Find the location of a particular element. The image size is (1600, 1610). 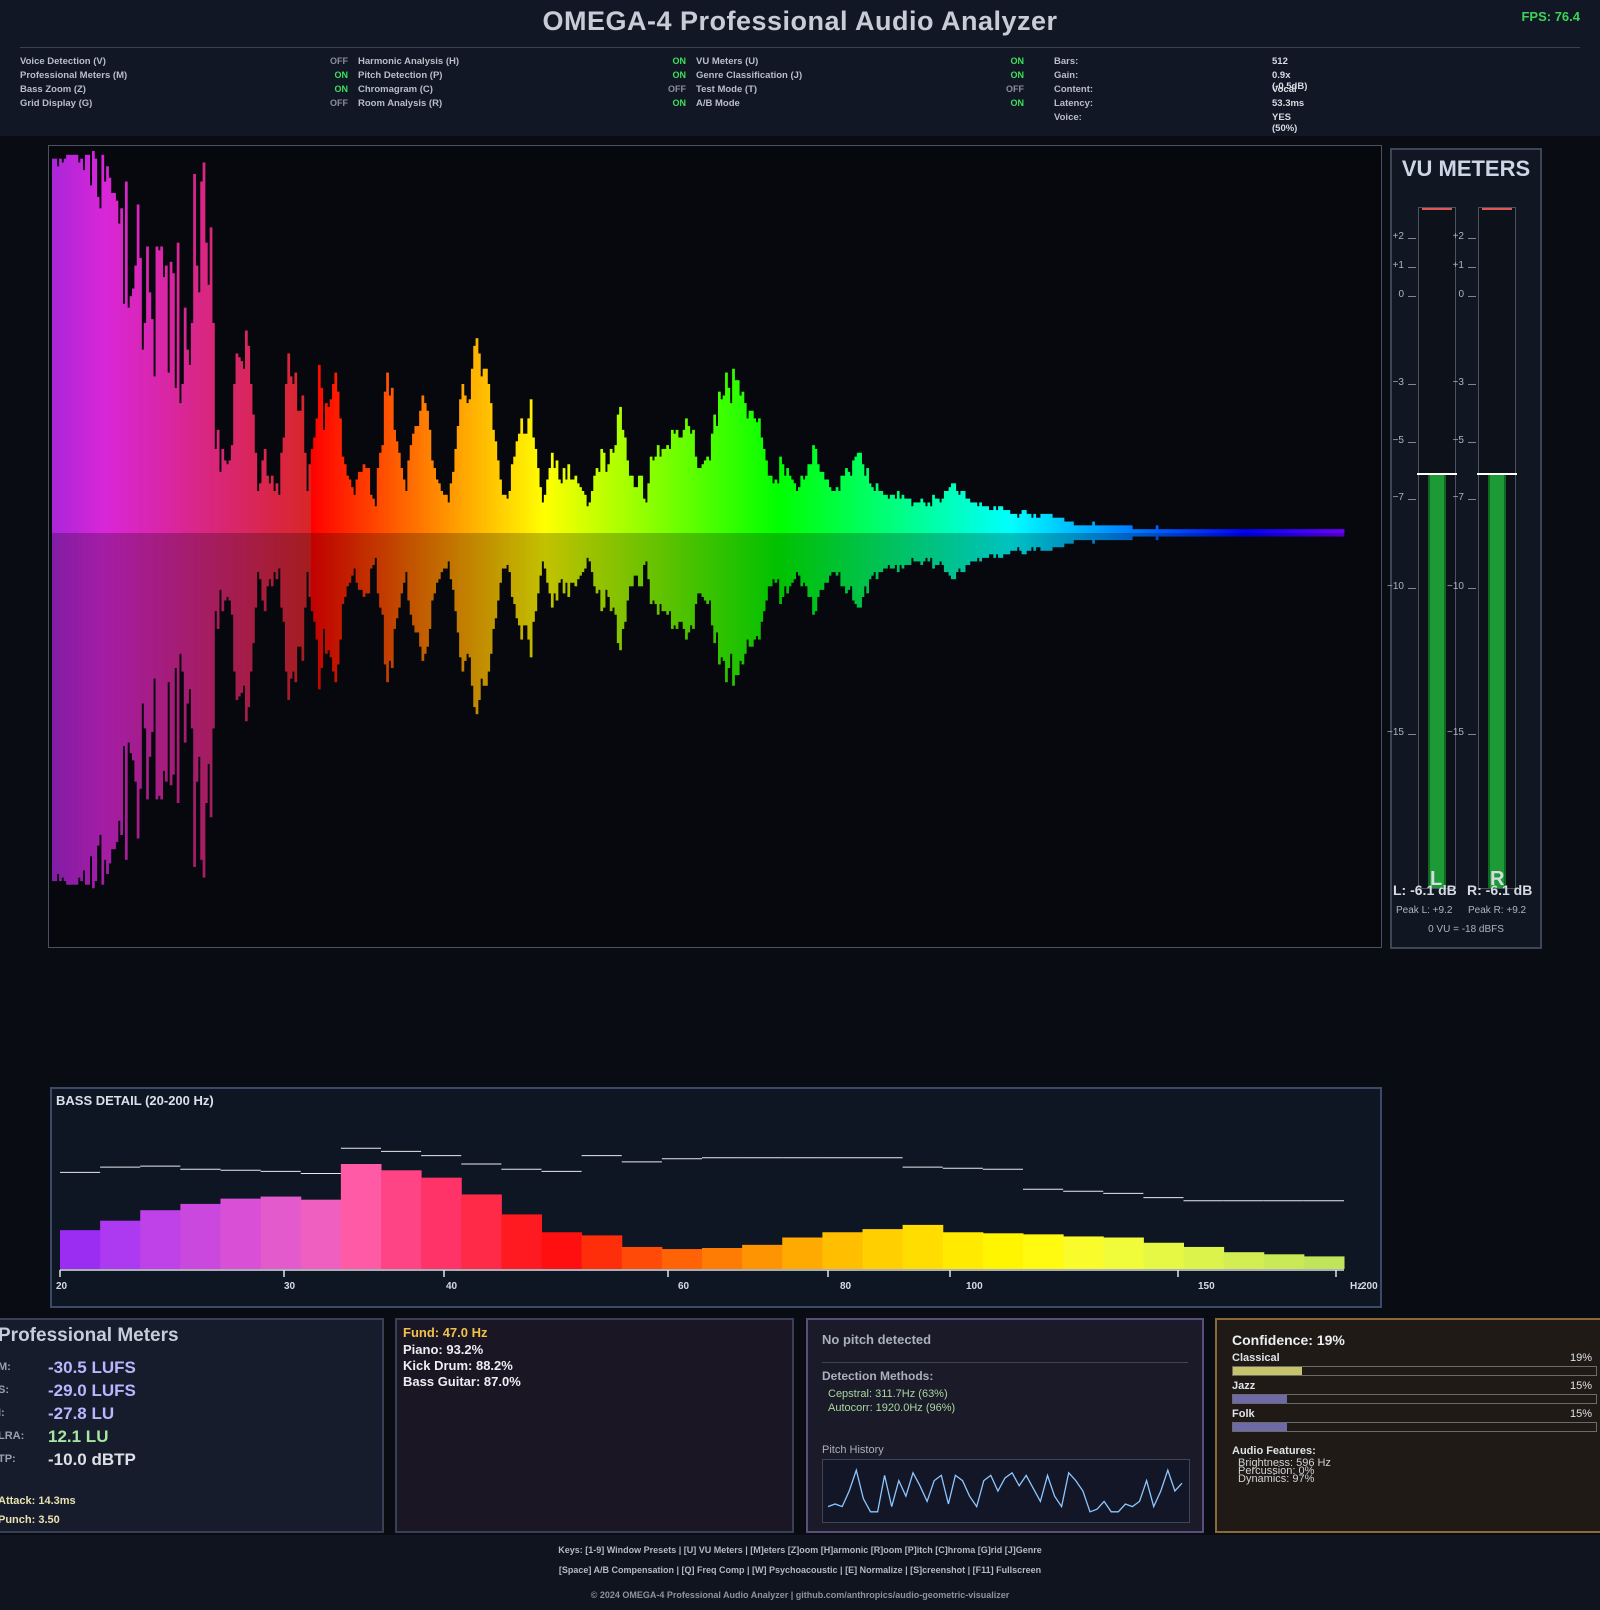

vu-readout-left: L: -6.1 dB is located at coordinates (1425, 890).